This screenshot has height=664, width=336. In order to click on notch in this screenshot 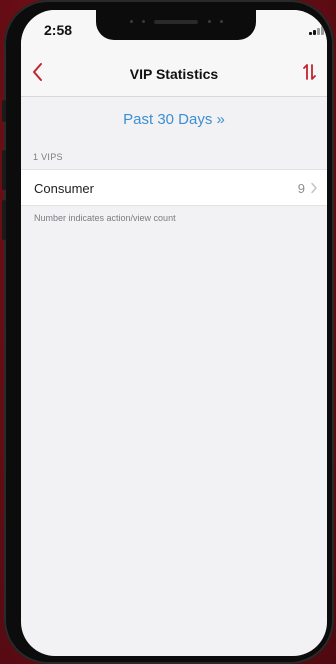, I will do `click(176, 25)`.